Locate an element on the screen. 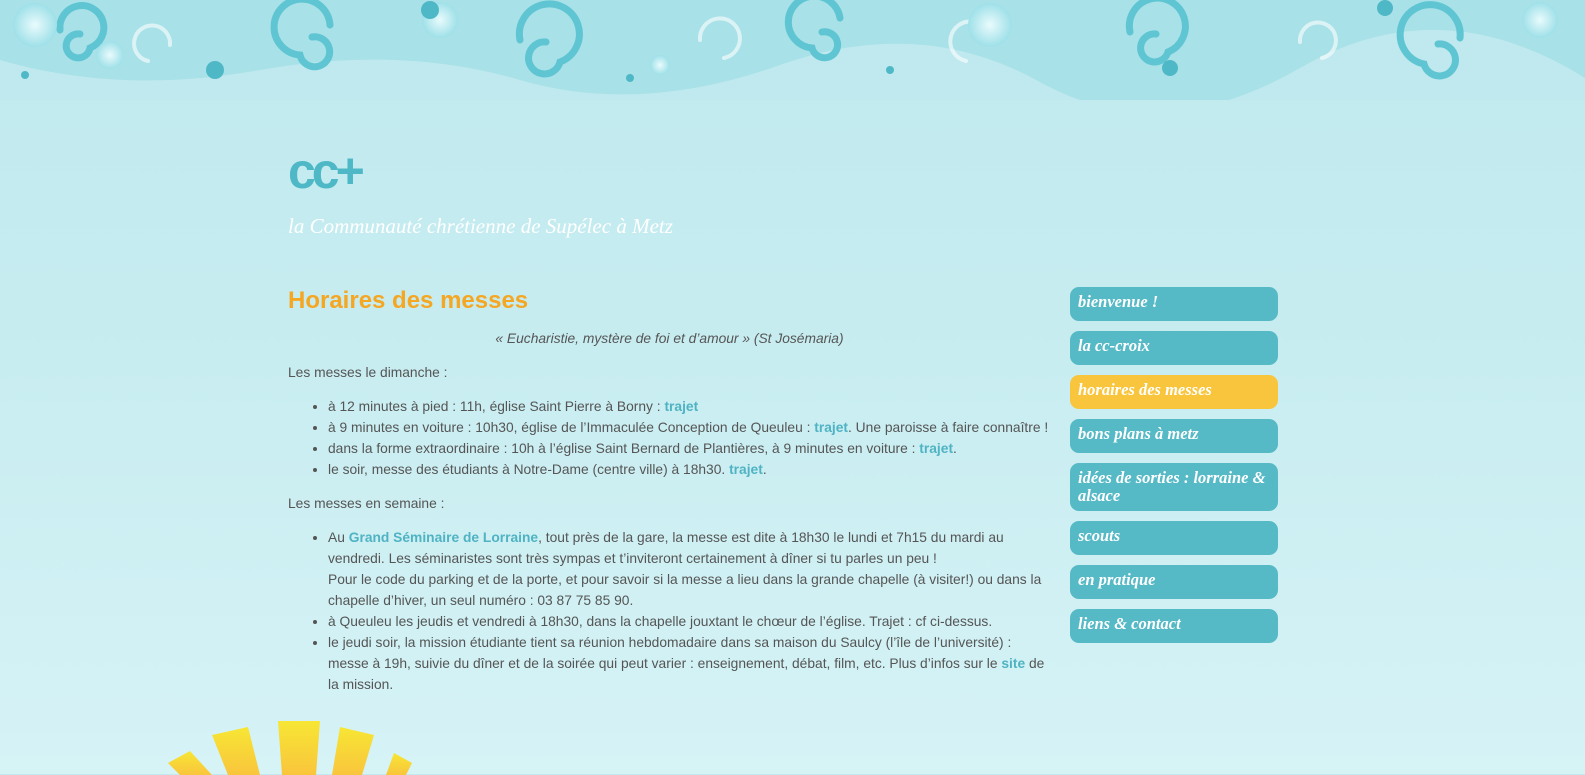 This screenshot has width=1585, height=775. nav-bienvenue: bienvenue ! is located at coordinates (1174, 304).